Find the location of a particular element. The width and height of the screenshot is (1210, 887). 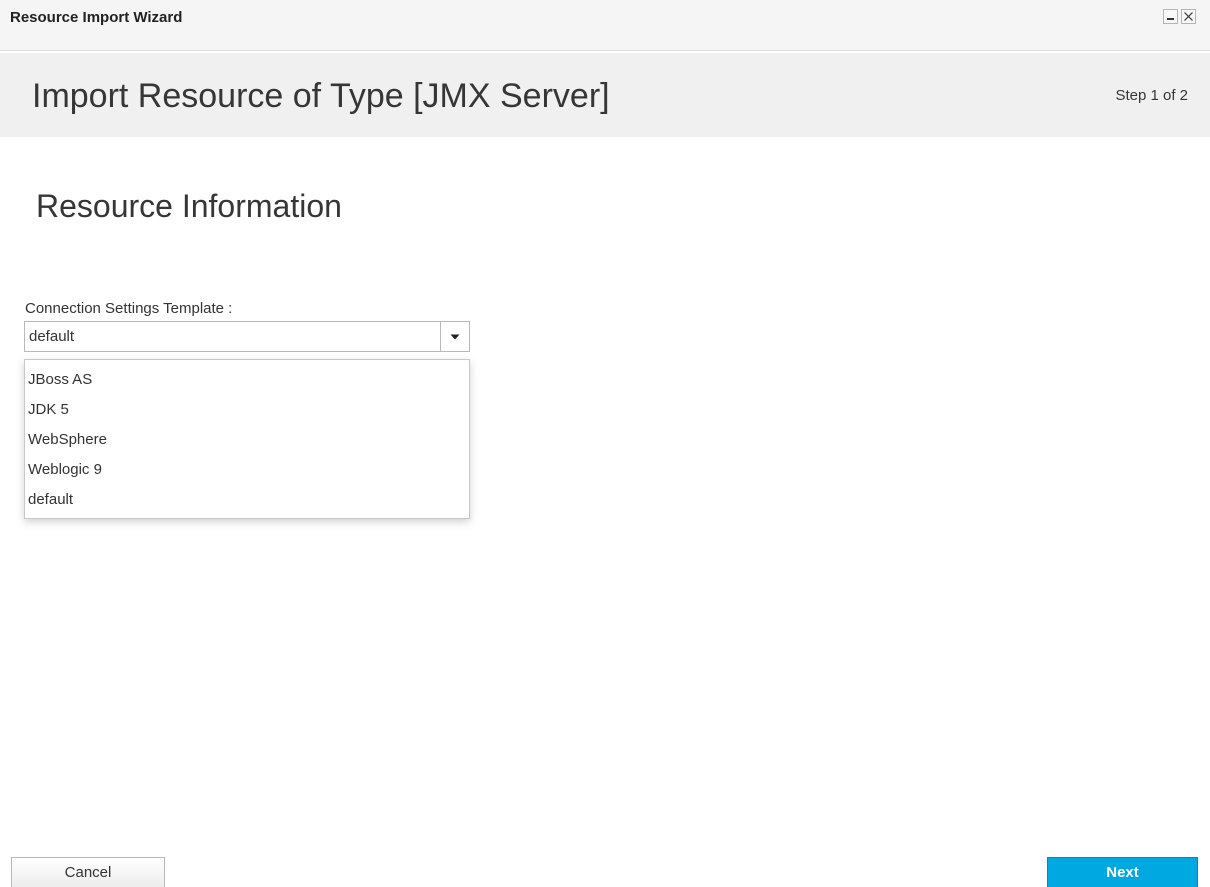

caret-down-icon is located at coordinates (455, 336).